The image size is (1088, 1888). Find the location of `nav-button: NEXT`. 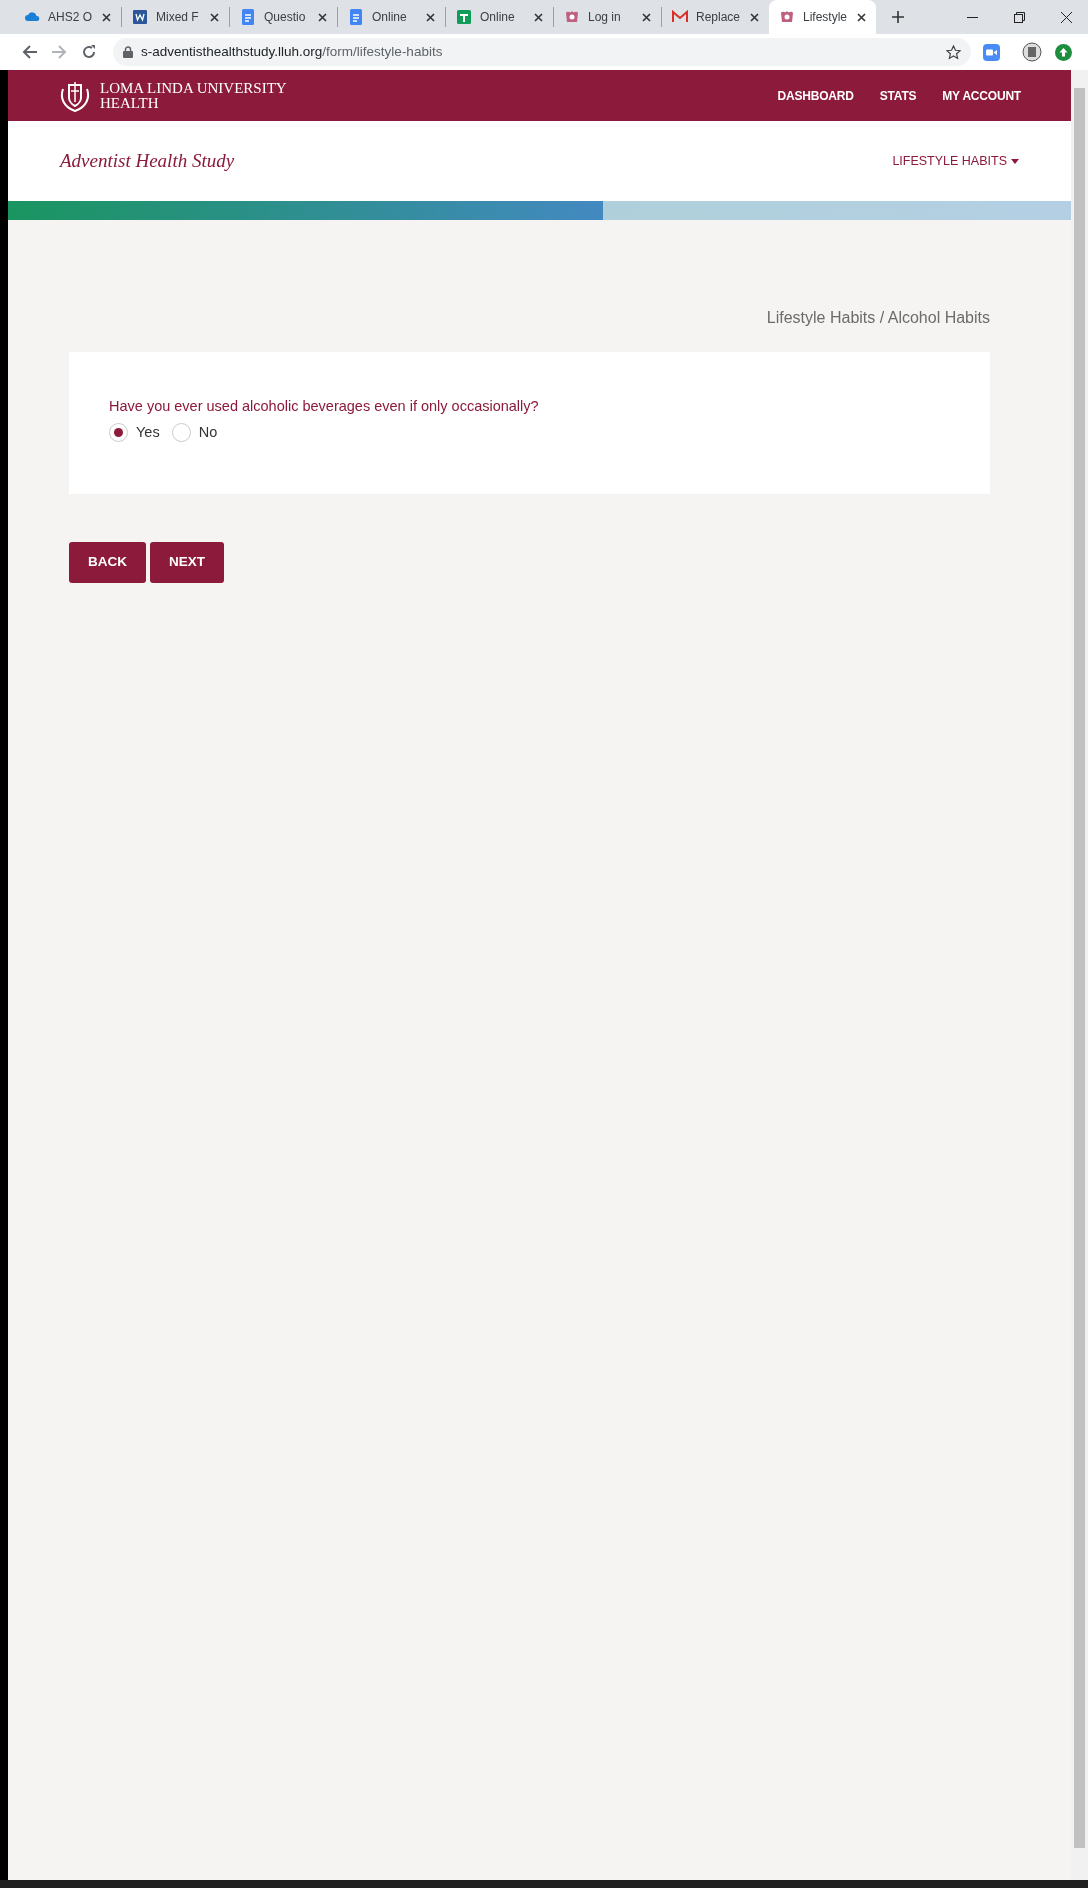

nav-button: NEXT is located at coordinates (187, 562).